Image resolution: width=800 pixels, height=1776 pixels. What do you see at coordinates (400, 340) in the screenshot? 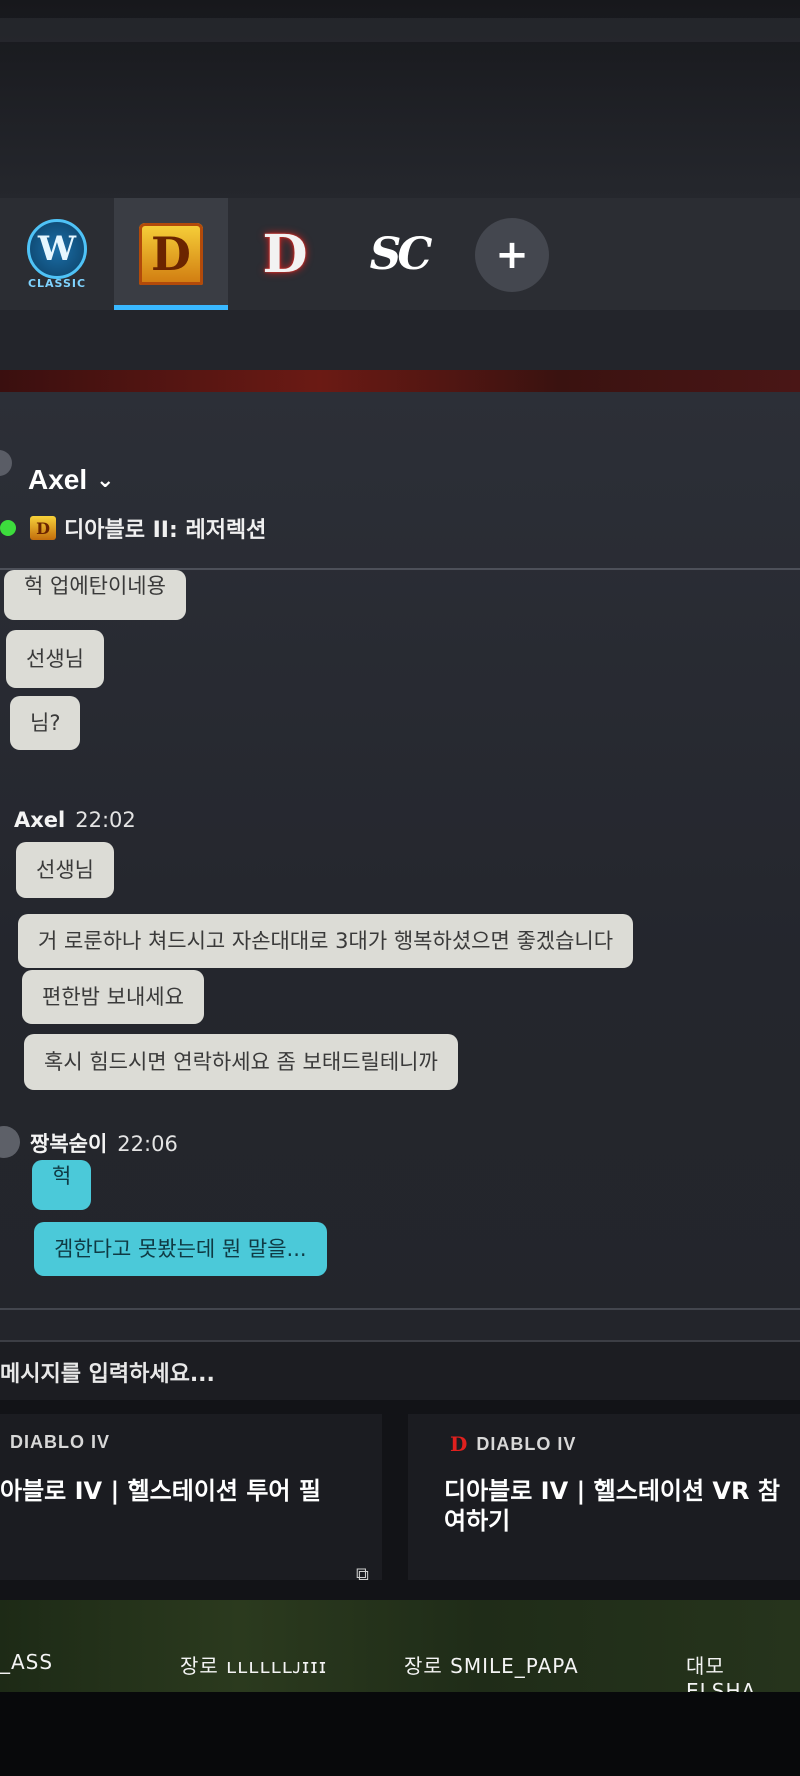
I see `app-background` at bounding box center [400, 340].